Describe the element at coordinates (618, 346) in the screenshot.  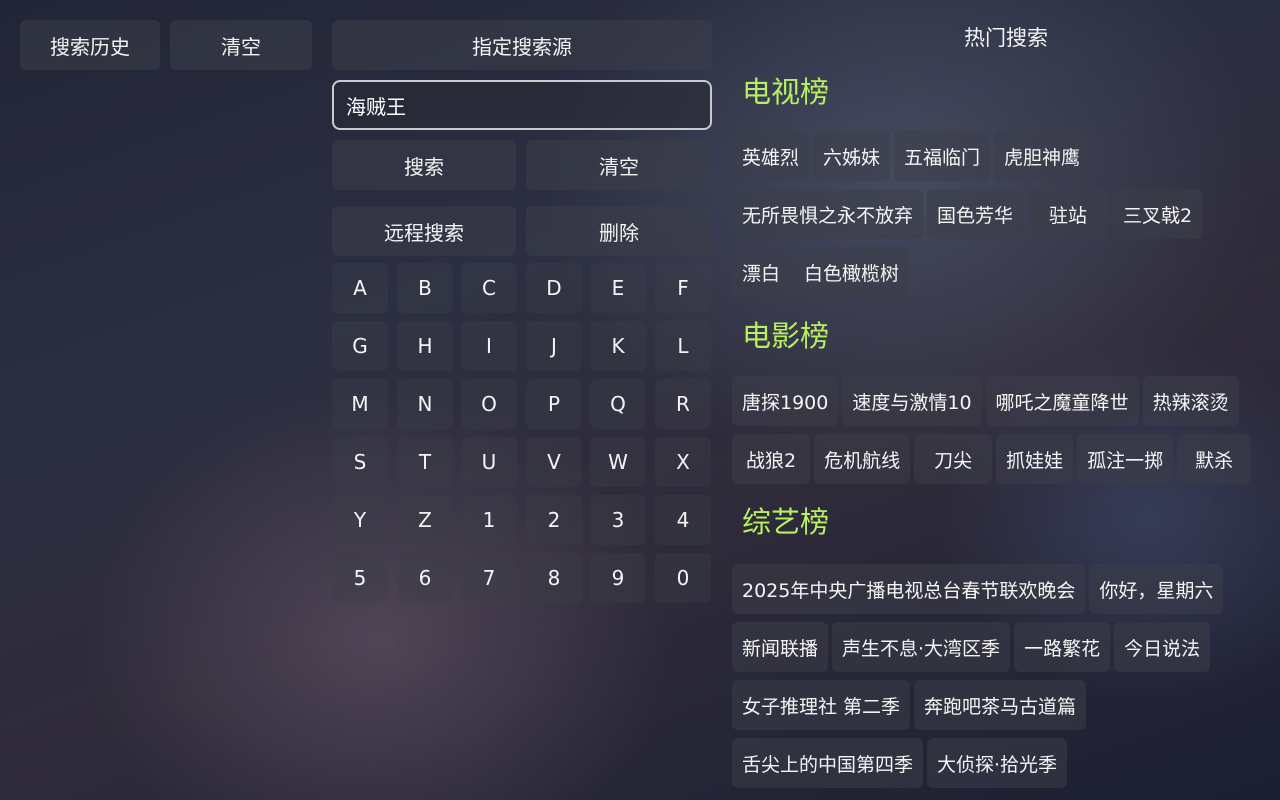
I see `keyboard-key: K` at that location.